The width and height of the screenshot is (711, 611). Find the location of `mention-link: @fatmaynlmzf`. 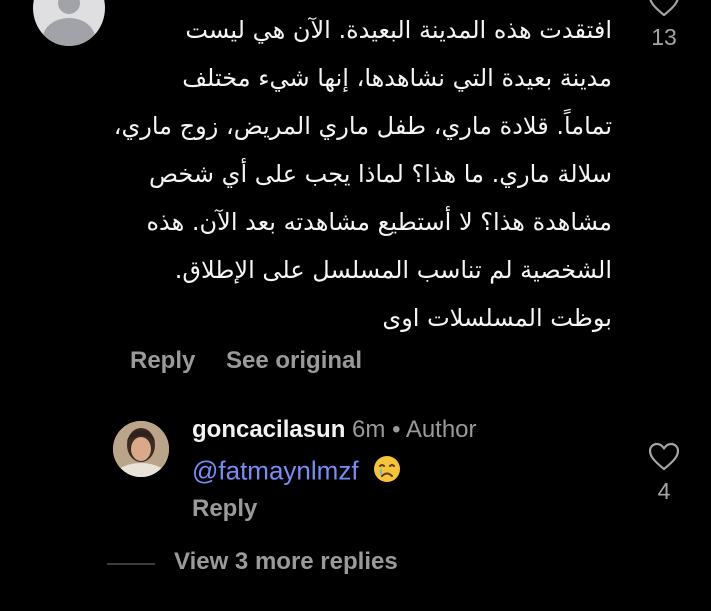

mention-link: @fatmaynlmzf is located at coordinates (275, 470).